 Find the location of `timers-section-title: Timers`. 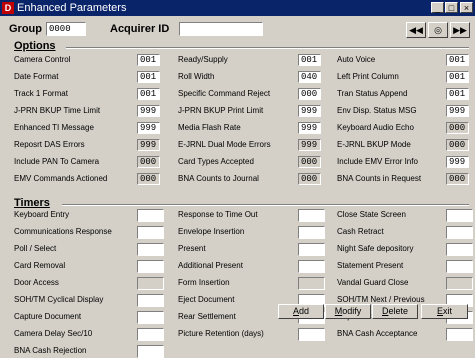

timers-section-title: Timers is located at coordinates (32, 203).